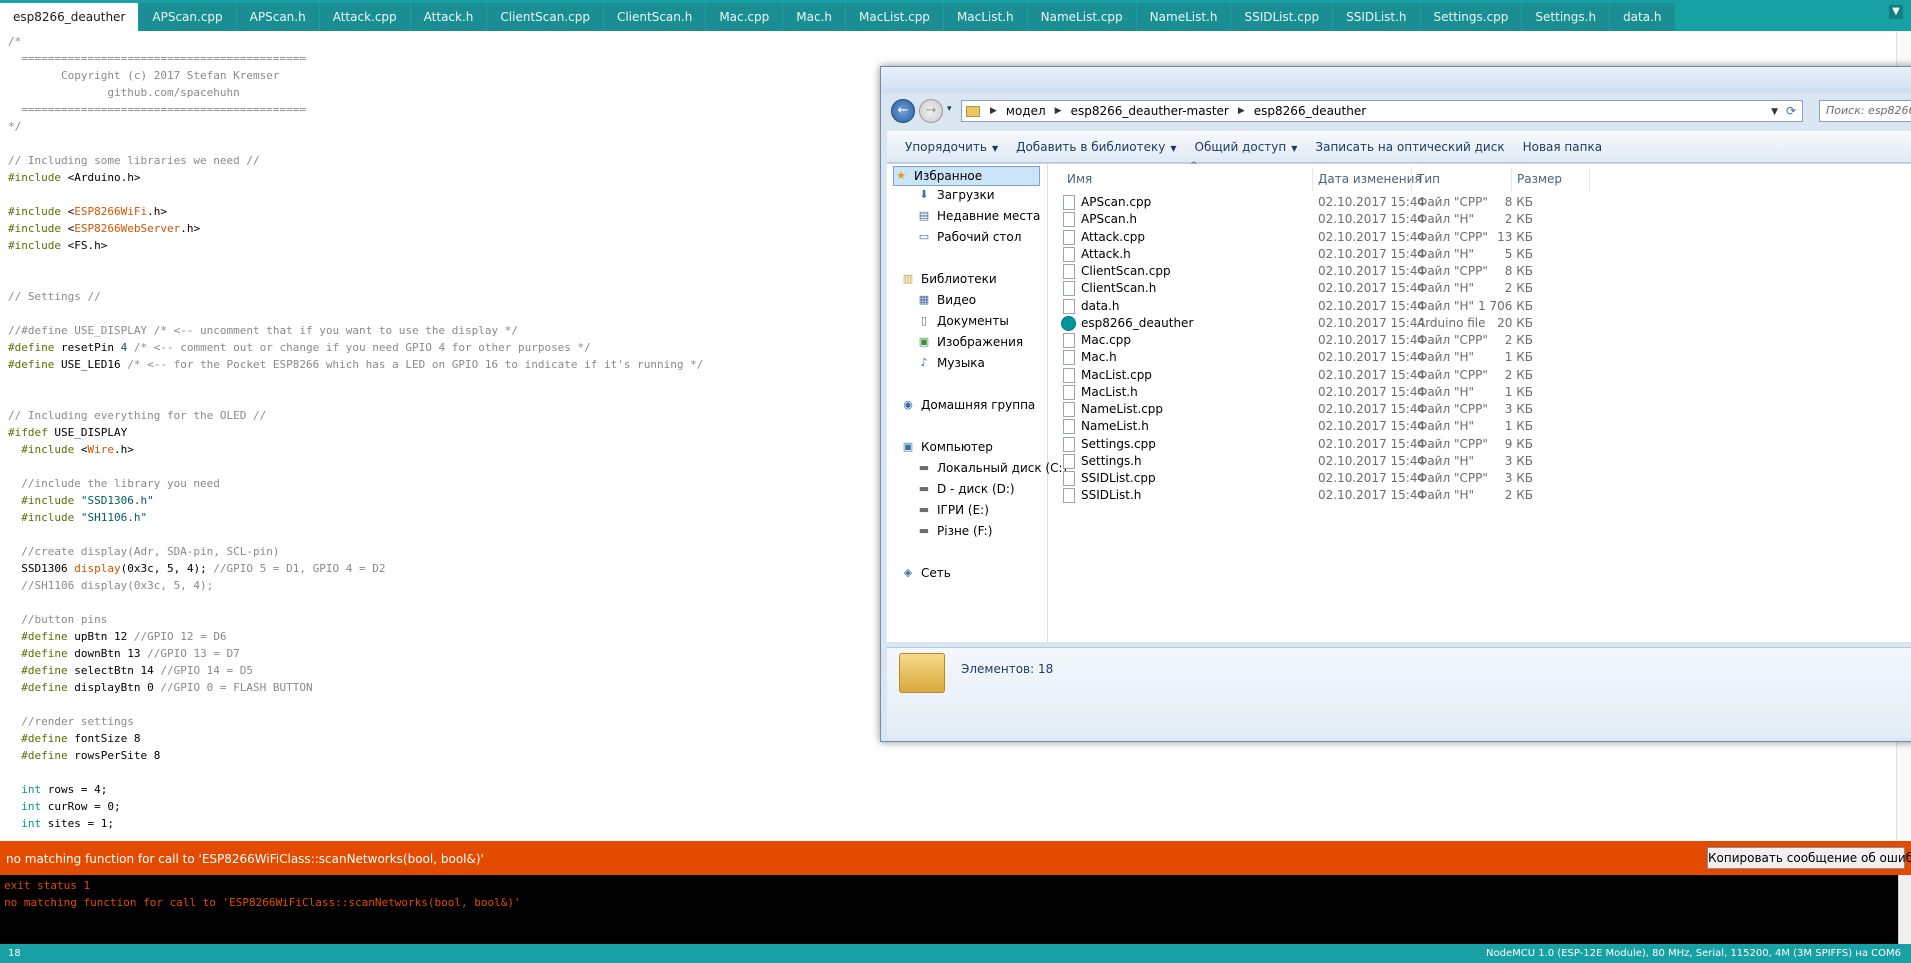  I want to click on address-dropdown-icon: ▼, so click(1774, 112).